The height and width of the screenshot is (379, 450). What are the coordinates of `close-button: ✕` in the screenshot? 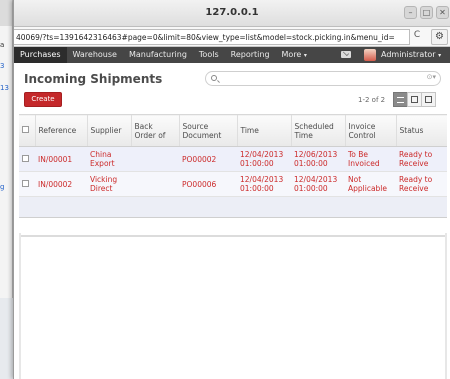 It's located at (442, 12).